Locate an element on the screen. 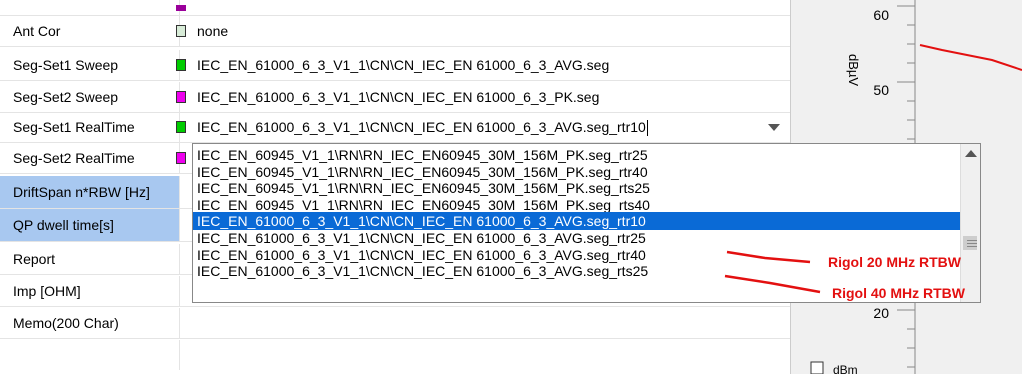 The image size is (1022, 377). property-row-partial is located at coordinates (395, 8).